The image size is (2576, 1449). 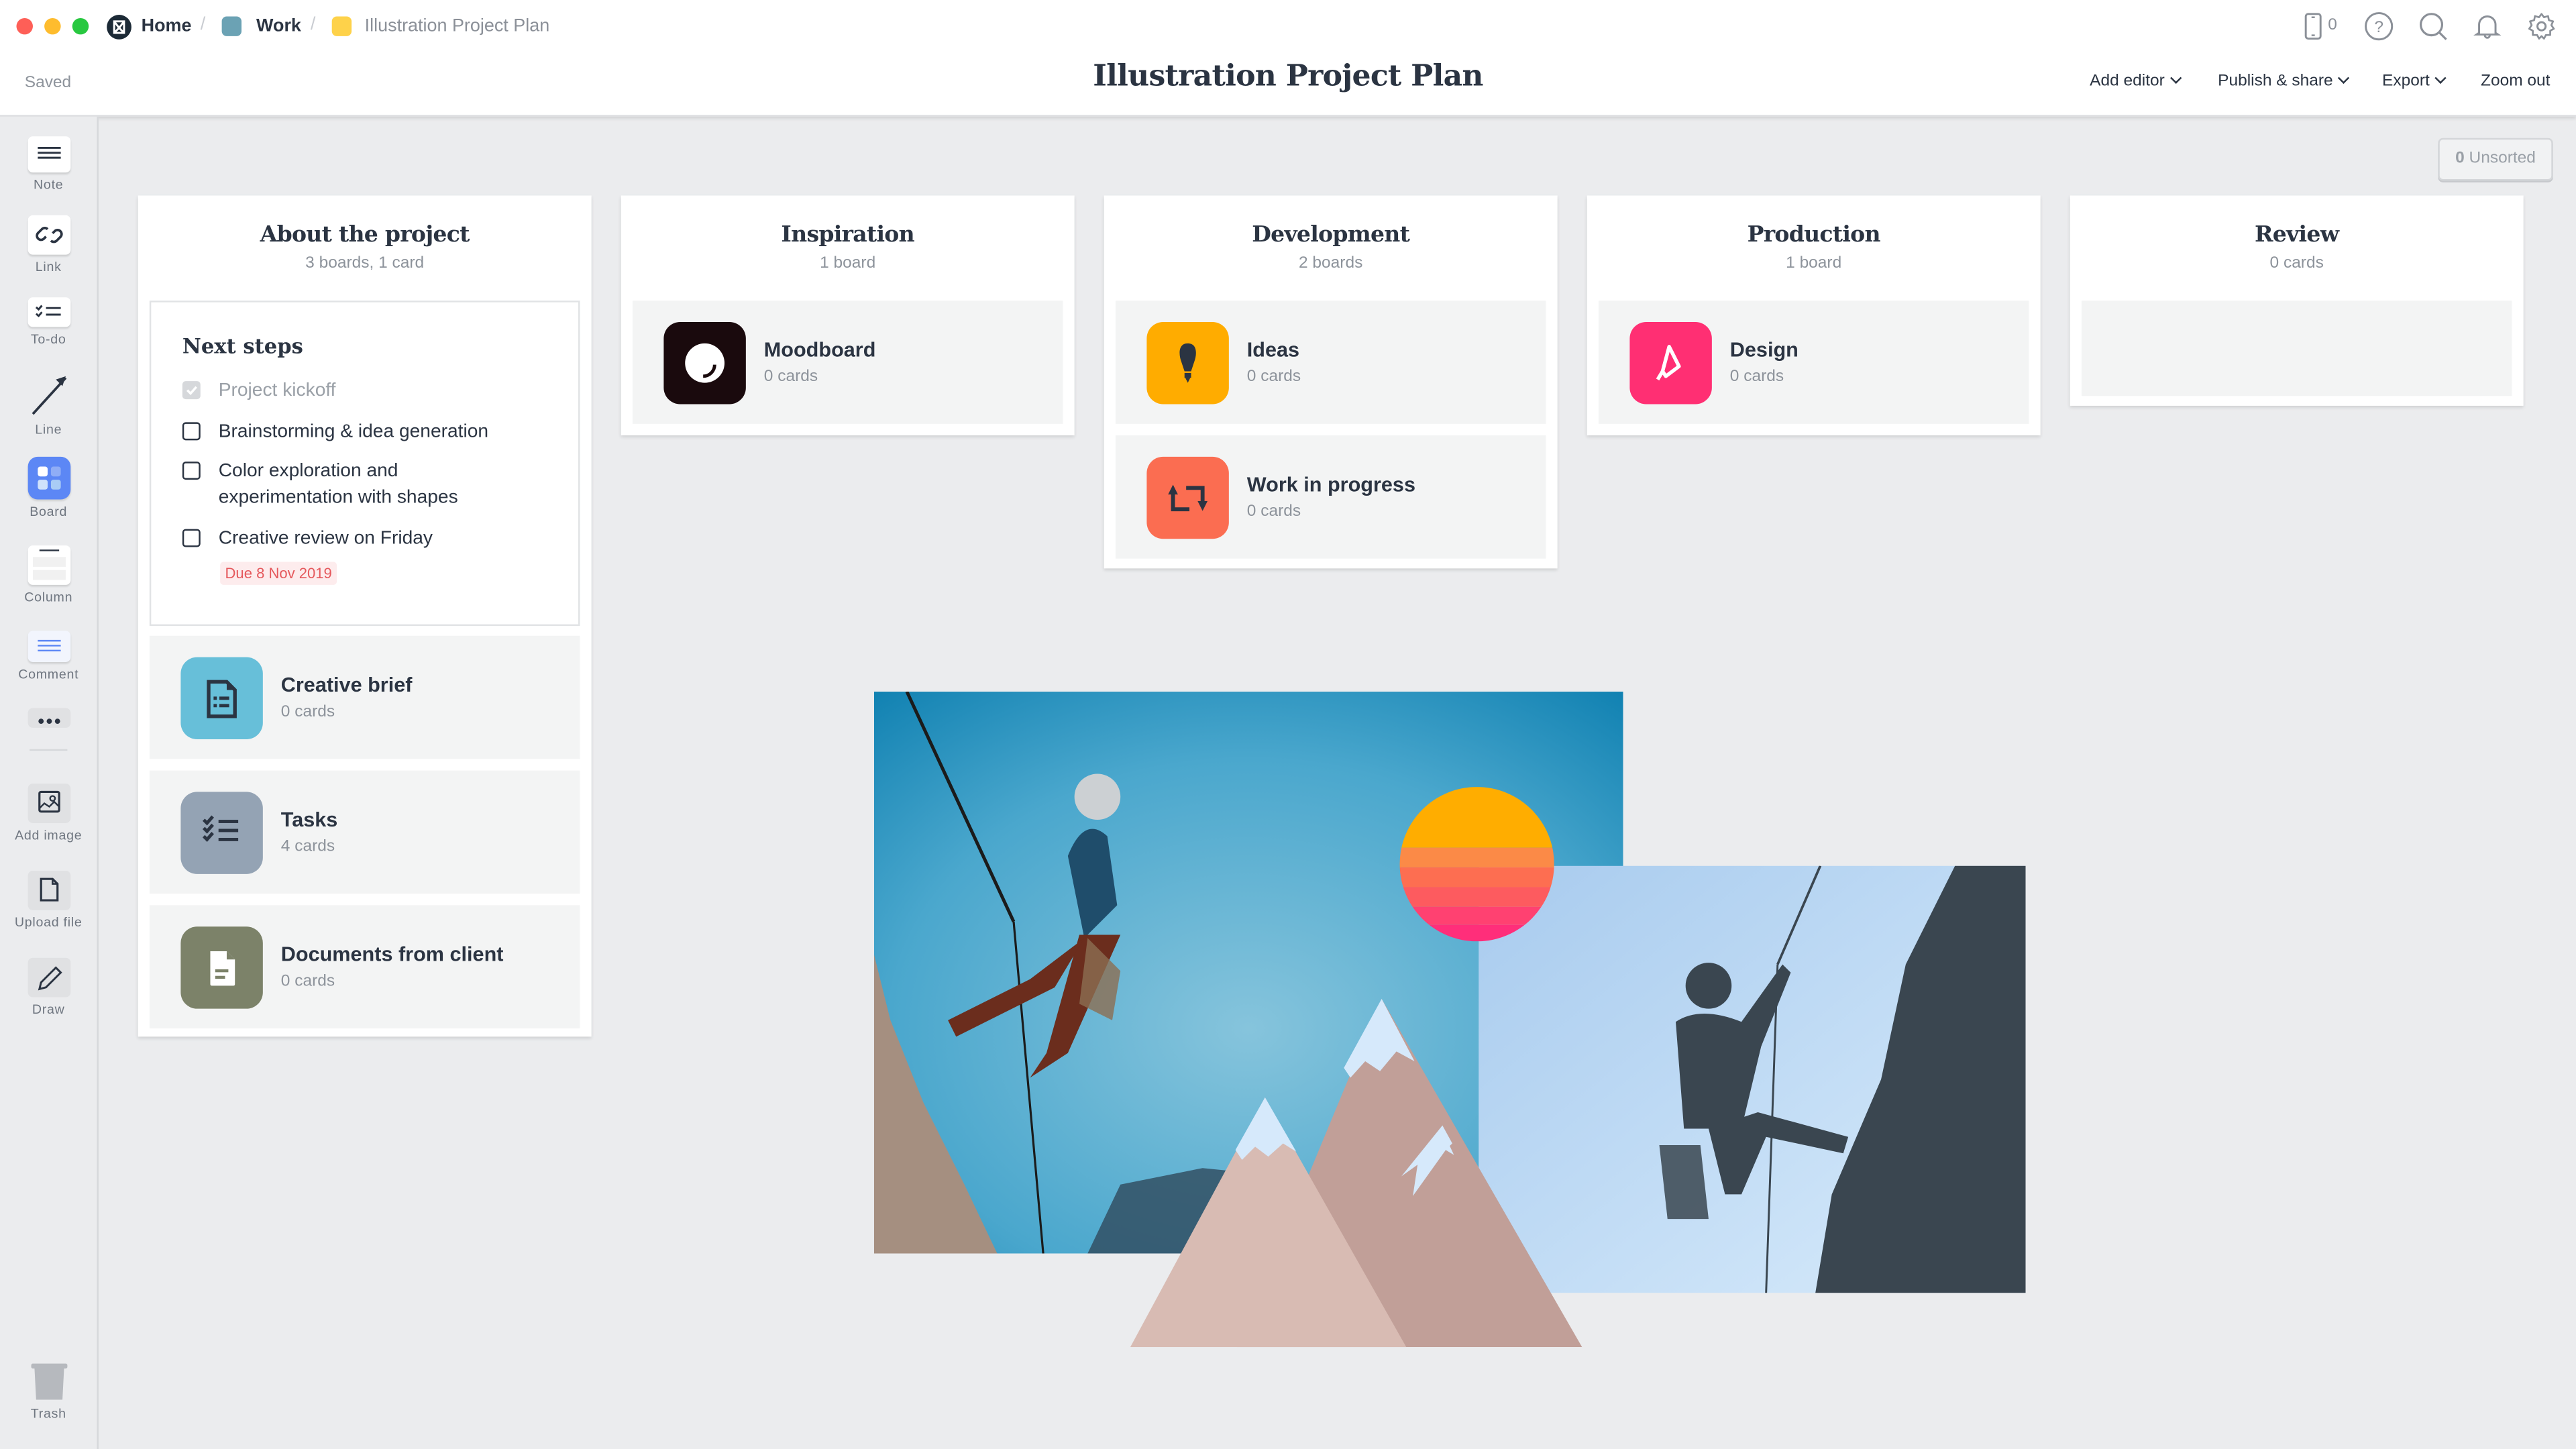 I want to click on document-icon, so click(x=221, y=967).